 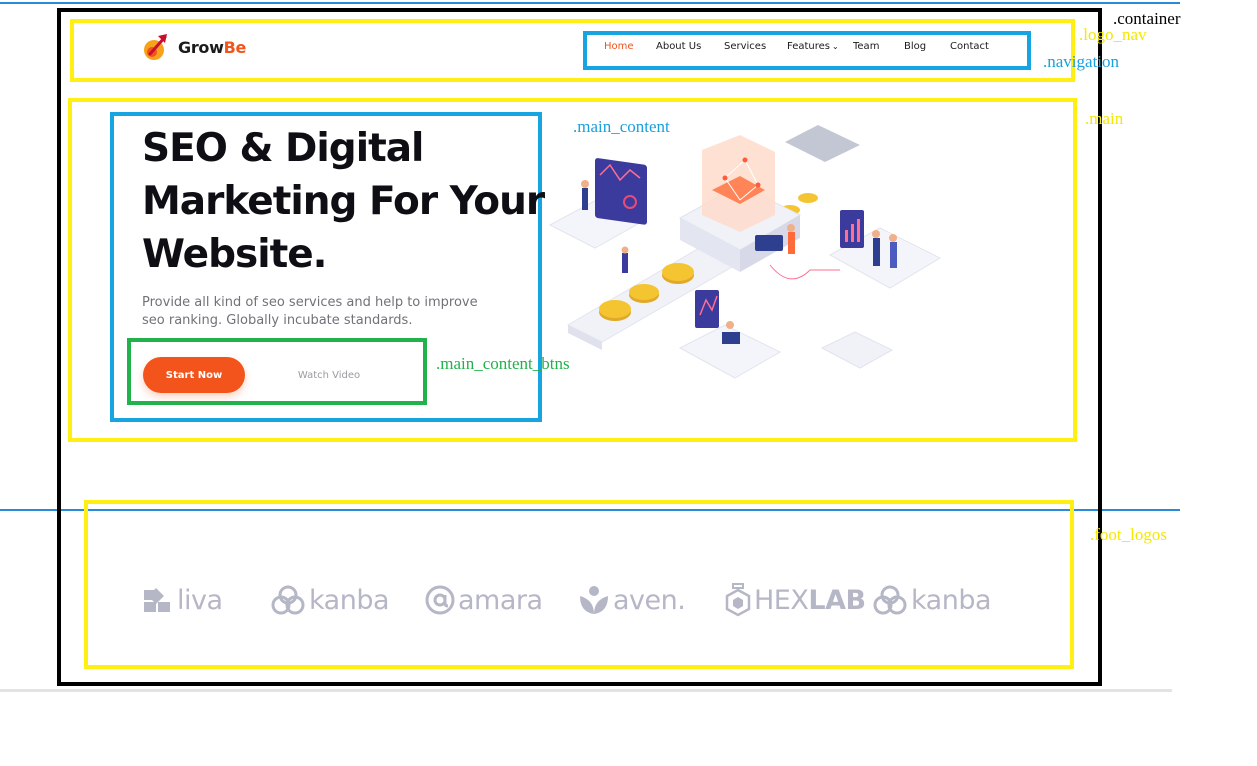 I want to click on chevron-down-icon: ⌄, so click(x=835, y=46).